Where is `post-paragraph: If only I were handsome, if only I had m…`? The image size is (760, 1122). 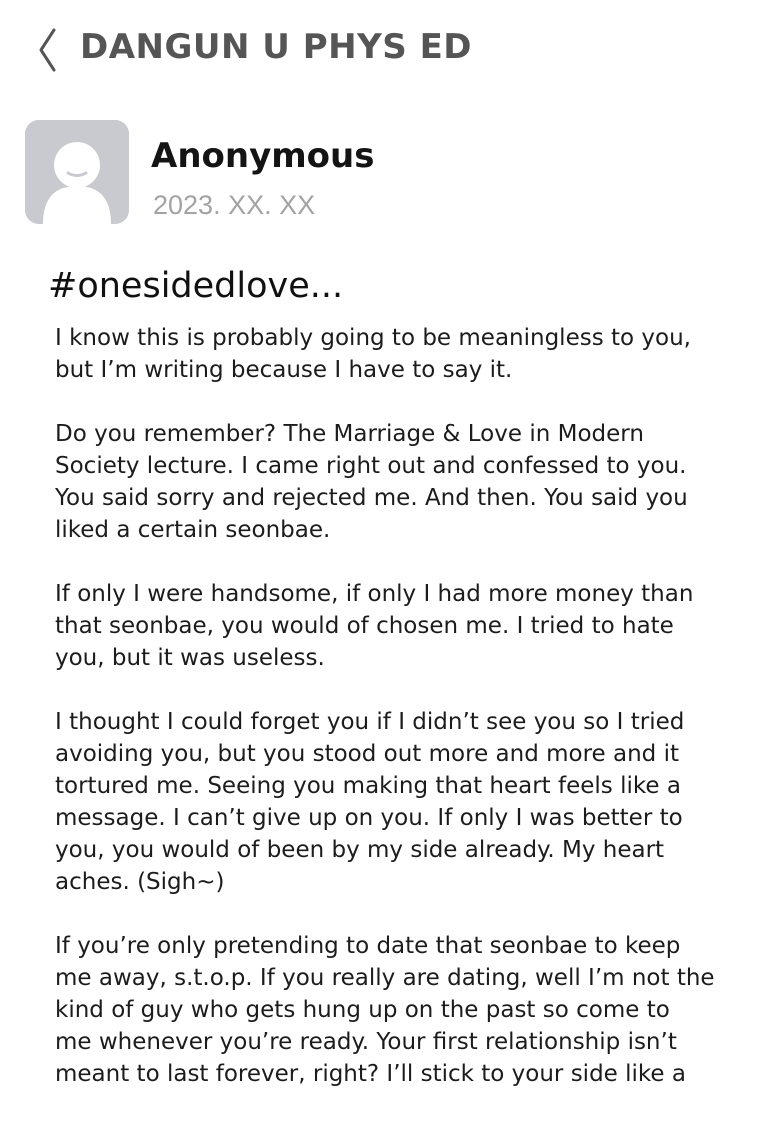
post-paragraph: If only I were handsome, if only I had m… is located at coordinates (382, 626).